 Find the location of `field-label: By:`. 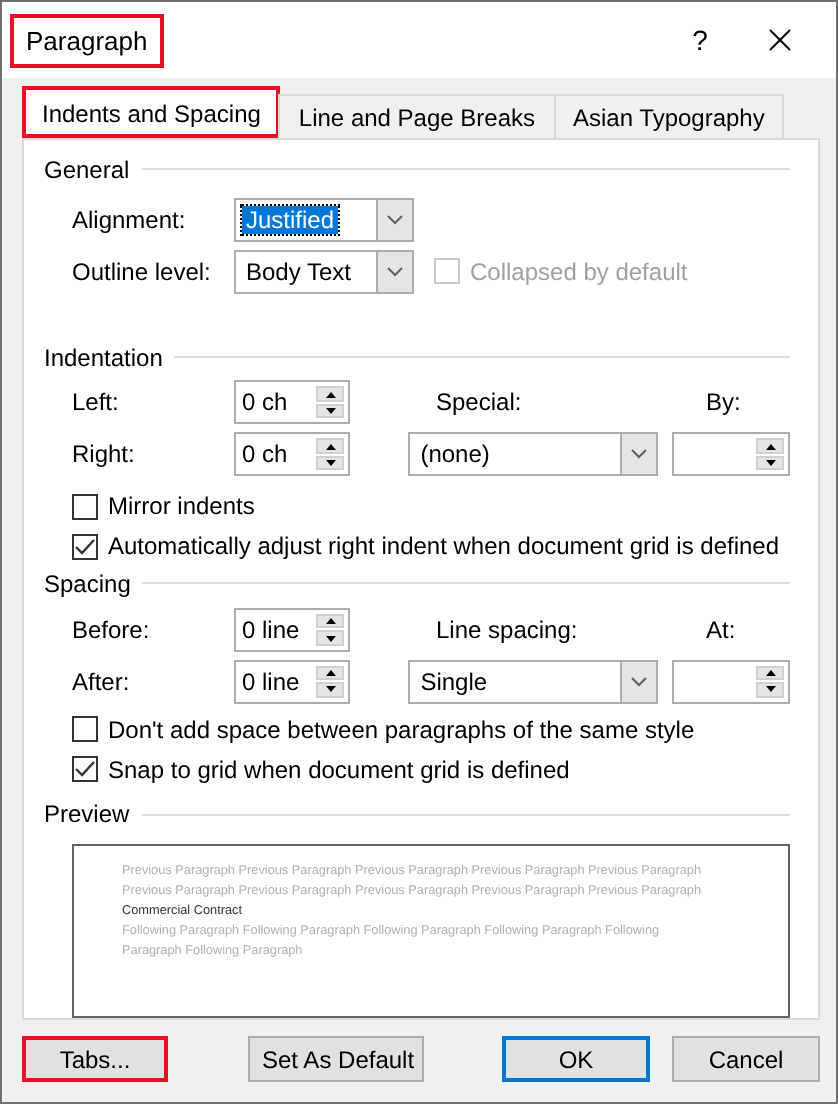

field-label: By: is located at coordinates (723, 402).